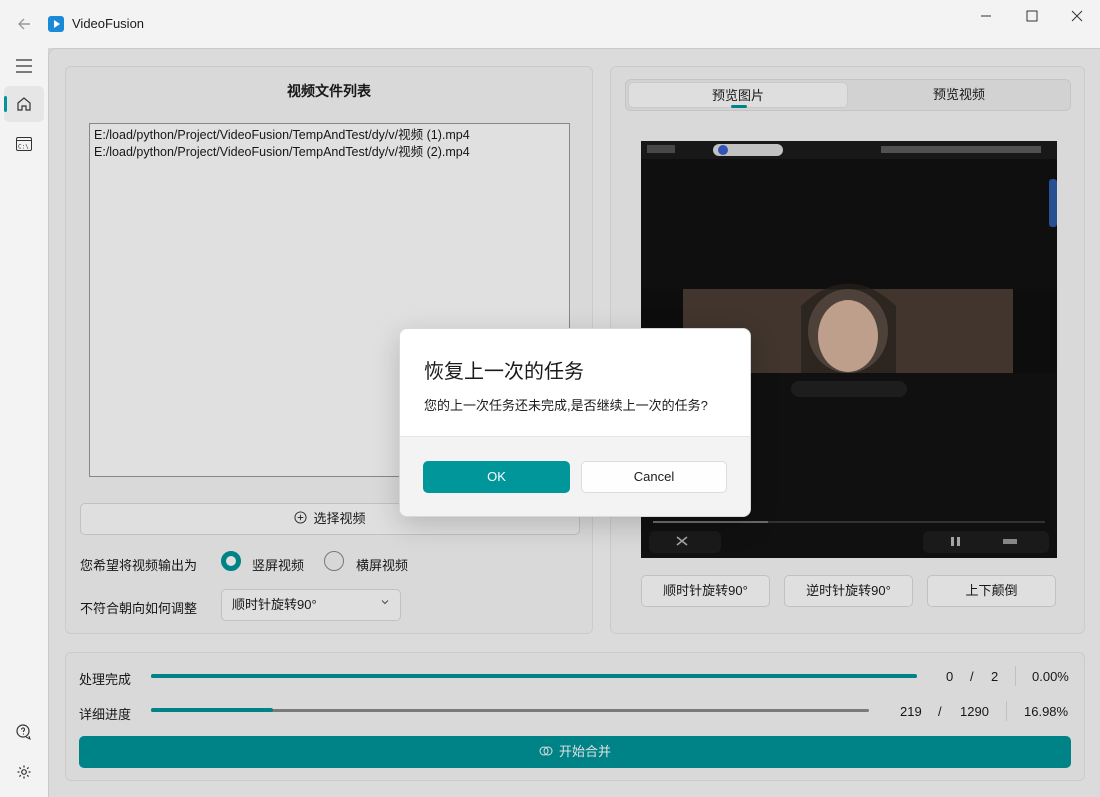 The image size is (1100, 797). Describe the element at coordinates (24, 24) in the screenshot. I see `back-arrow-icon` at that location.